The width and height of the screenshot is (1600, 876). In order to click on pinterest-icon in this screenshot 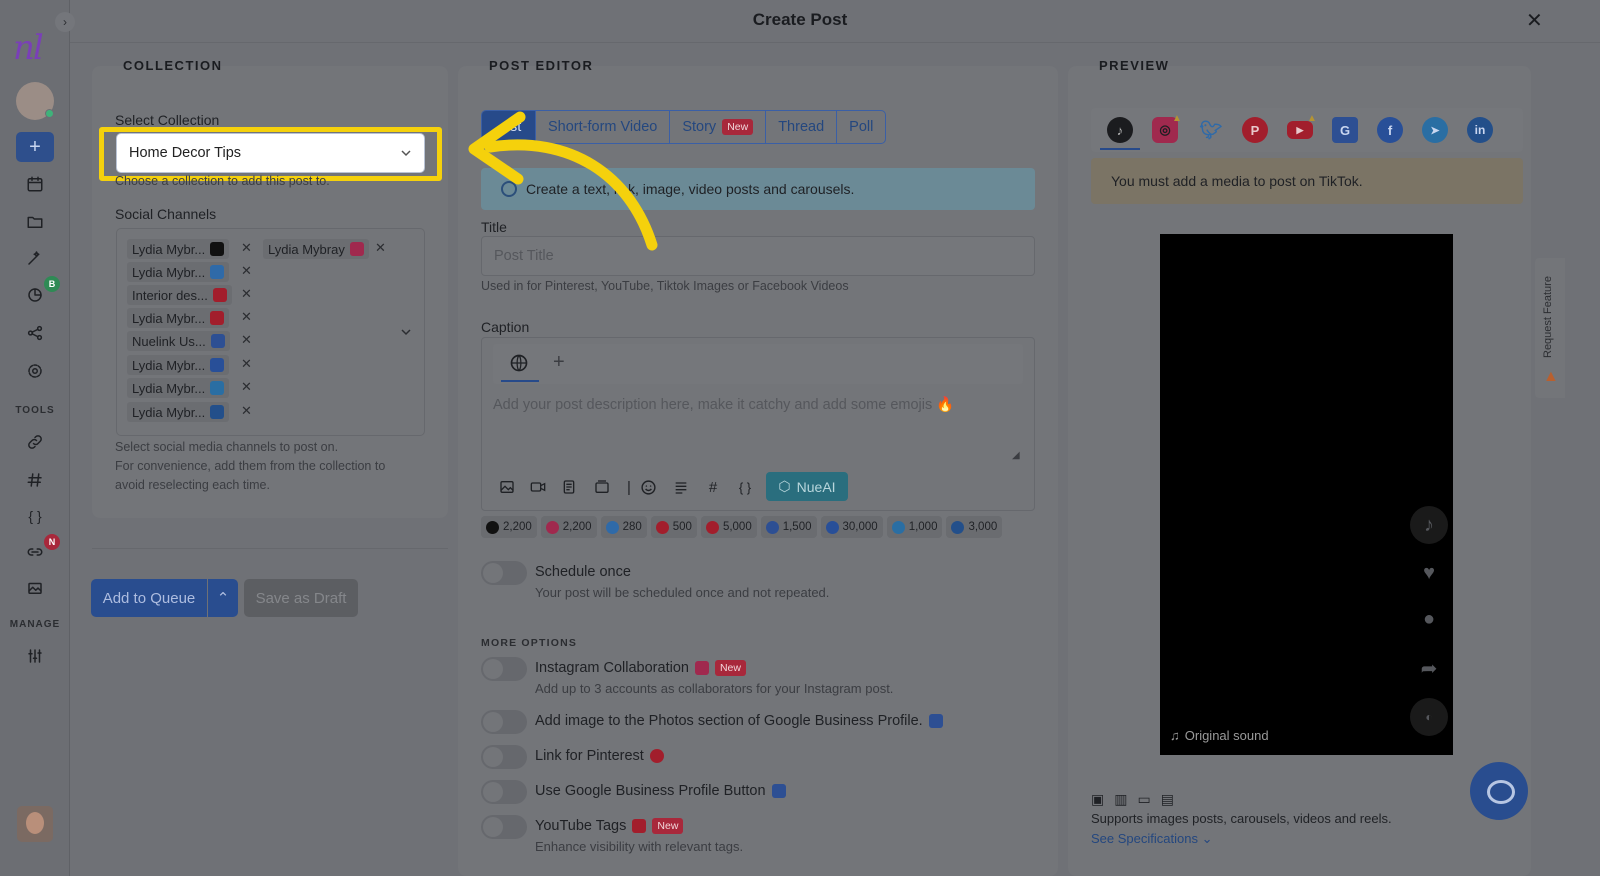, I will do `click(219, 295)`.